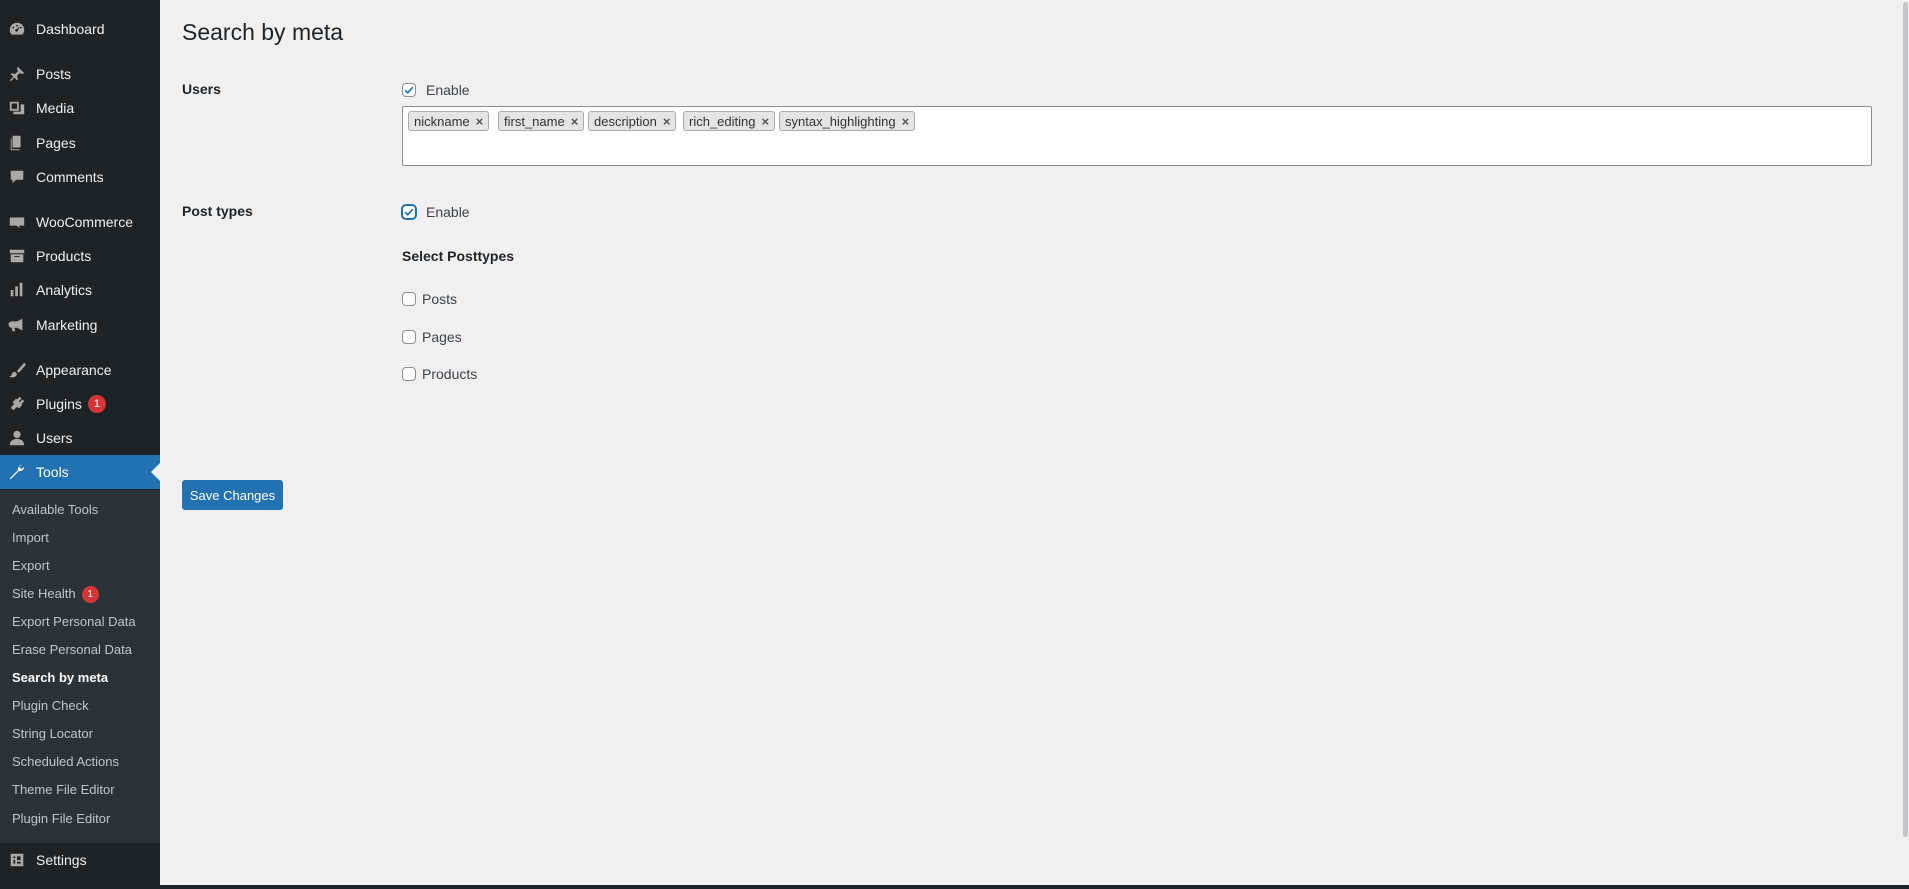 This screenshot has height=889, width=1909. Describe the element at coordinates (17, 29) in the screenshot. I see `dashboard-icon` at that location.